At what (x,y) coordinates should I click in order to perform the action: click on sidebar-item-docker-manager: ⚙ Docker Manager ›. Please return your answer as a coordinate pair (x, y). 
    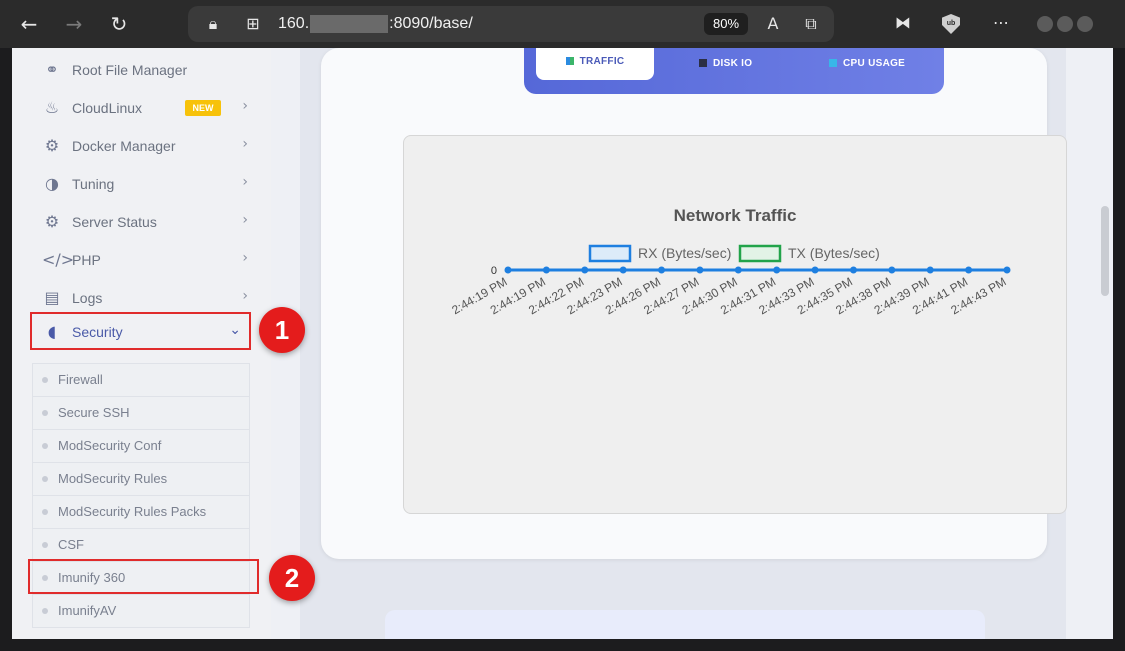
    Looking at the image, I should click on (140, 146).